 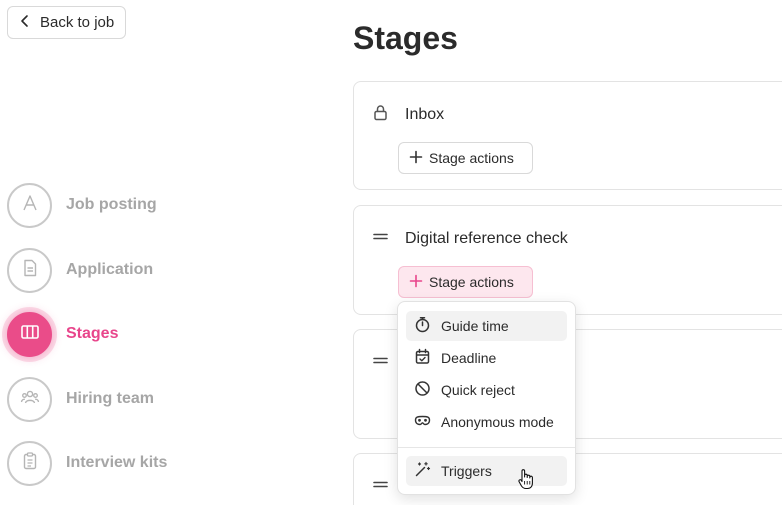 What do you see at coordinates (92, 333) in the screenshot?
I see `step-label: Stages` at bounding box center [92, 333].